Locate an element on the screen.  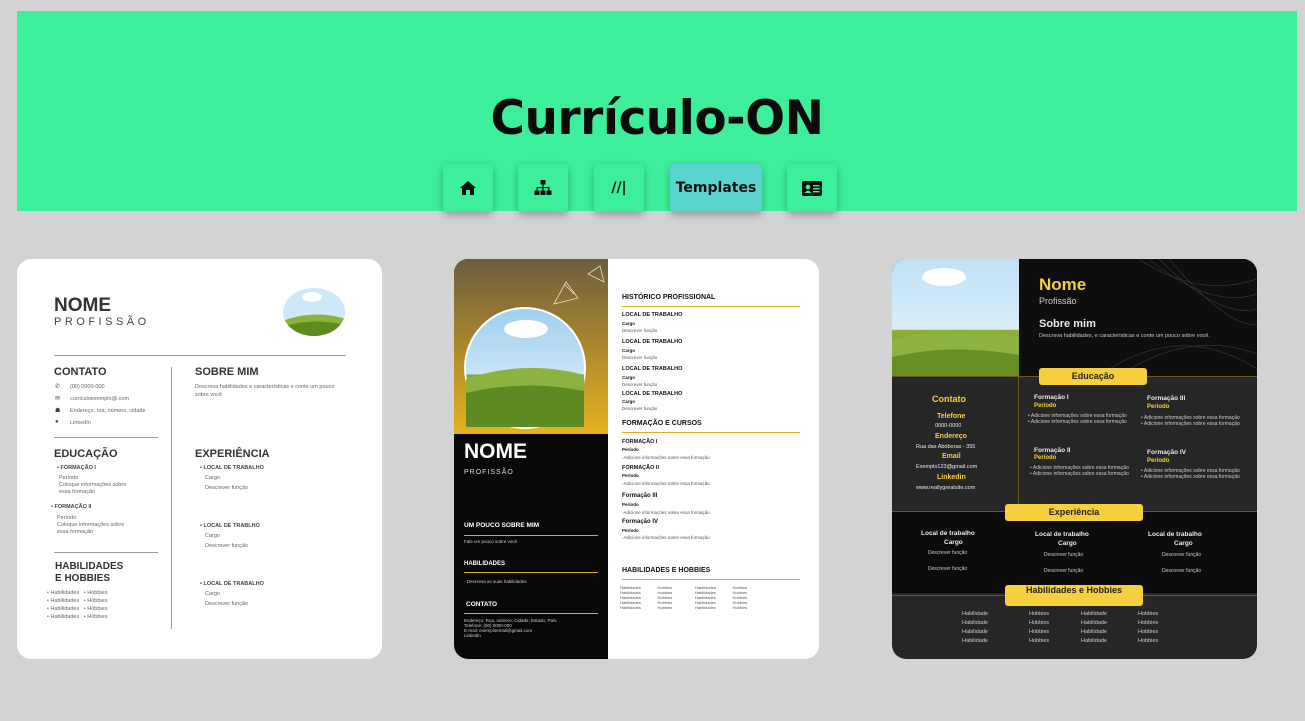
t2-job-1-role: Cargo is located at coordinates (629, 323).